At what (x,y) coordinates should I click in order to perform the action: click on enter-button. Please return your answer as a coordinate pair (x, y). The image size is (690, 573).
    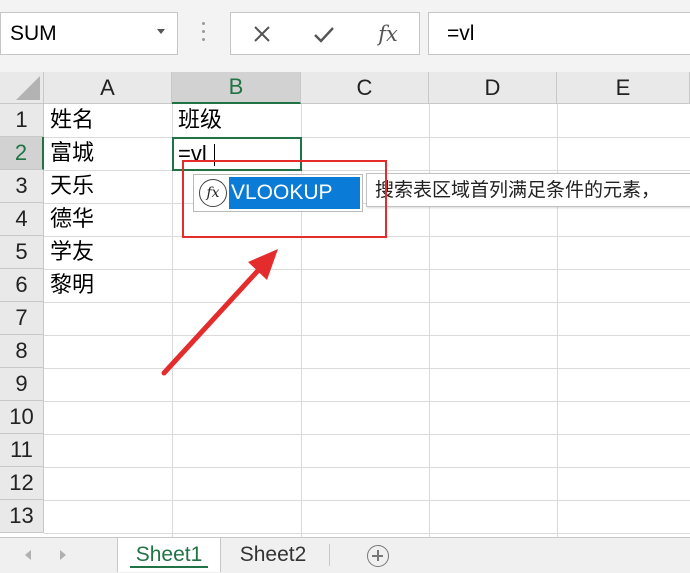
    Looking at the image, I should click on (324, 34).